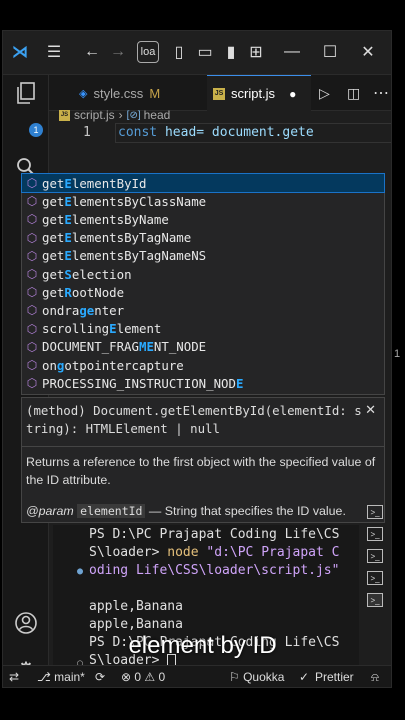  What do you see at coordinates (83, 292) in the screenshot?
I see `suggestion-label: getRootNode` at bounding box center [83, 292].